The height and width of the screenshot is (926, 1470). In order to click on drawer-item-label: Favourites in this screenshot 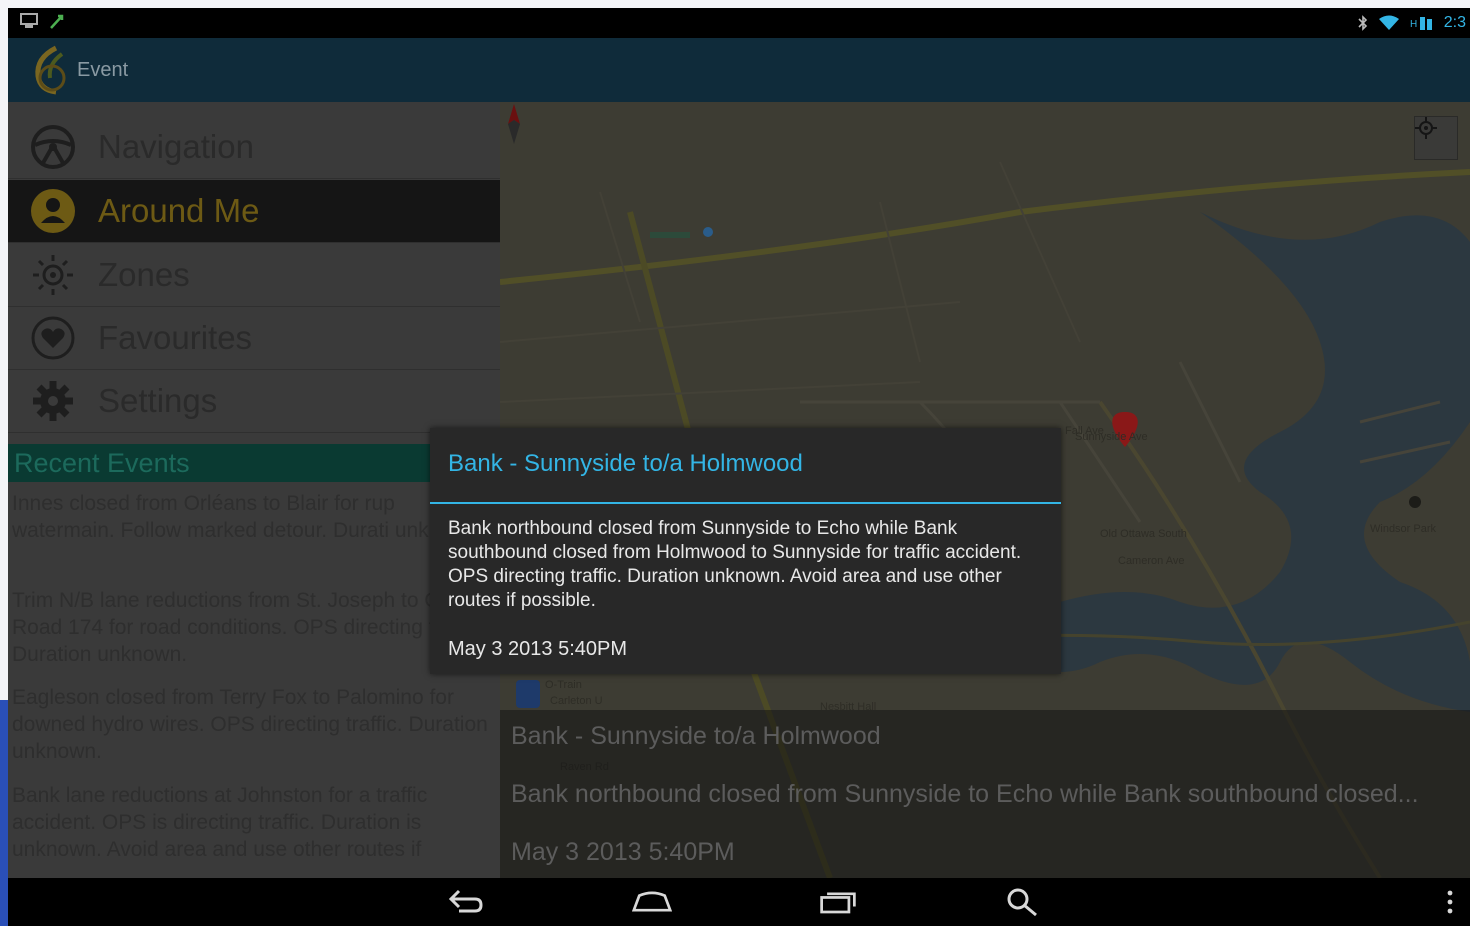, I will do `click(175, 337)`.